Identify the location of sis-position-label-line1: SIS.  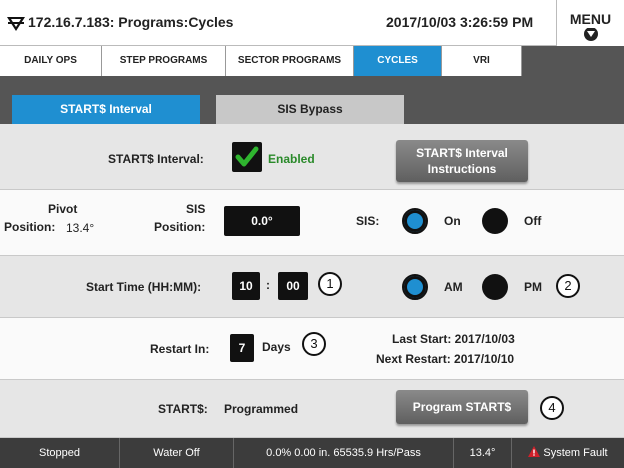
(196, 209).